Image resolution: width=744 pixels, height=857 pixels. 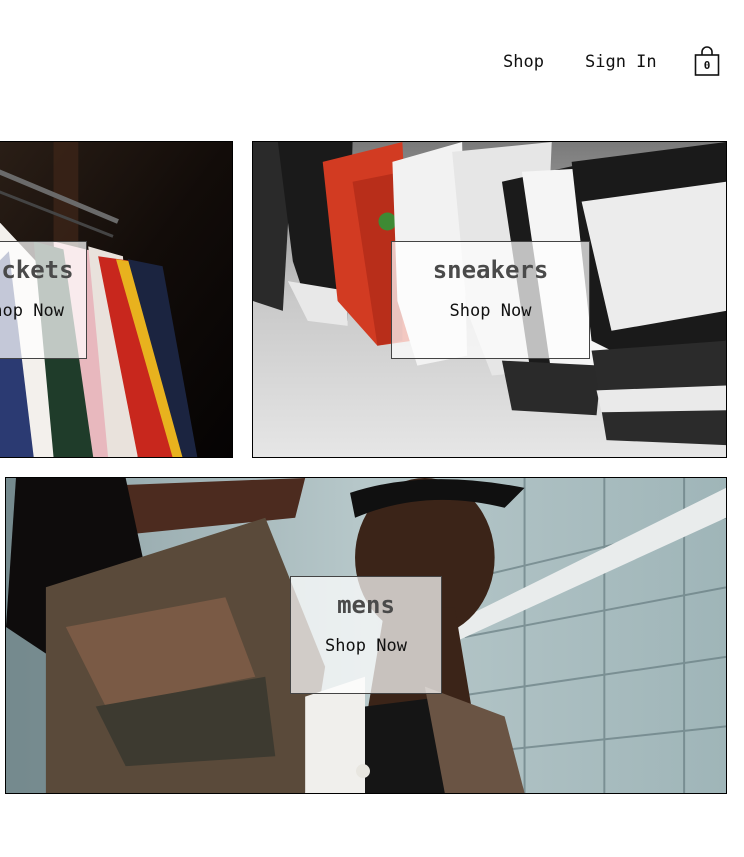 I want to click on tile-title: jackets, so click(x=37, y=270).